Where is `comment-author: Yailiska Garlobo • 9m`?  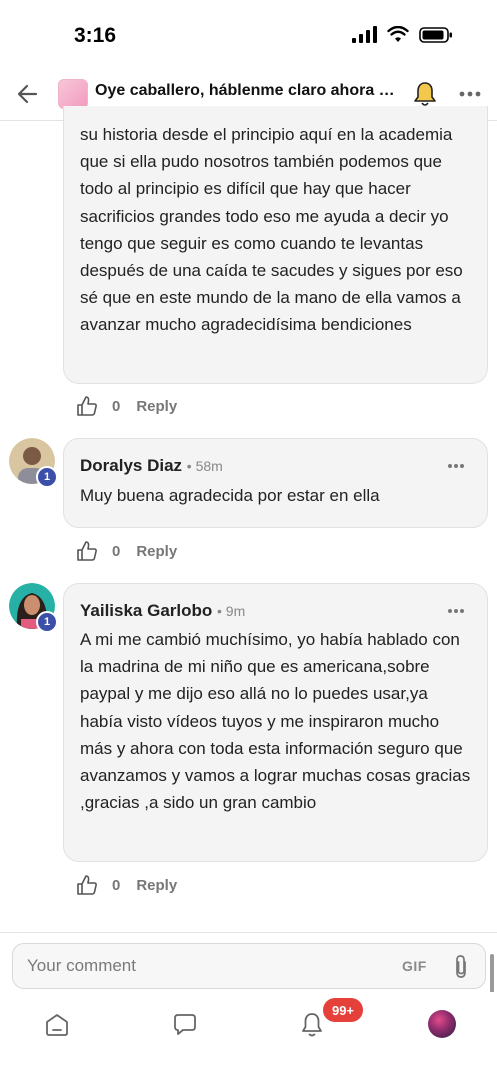
comment-author: Yailiska Garlobo • 9m is located at coordinates (162, 611).